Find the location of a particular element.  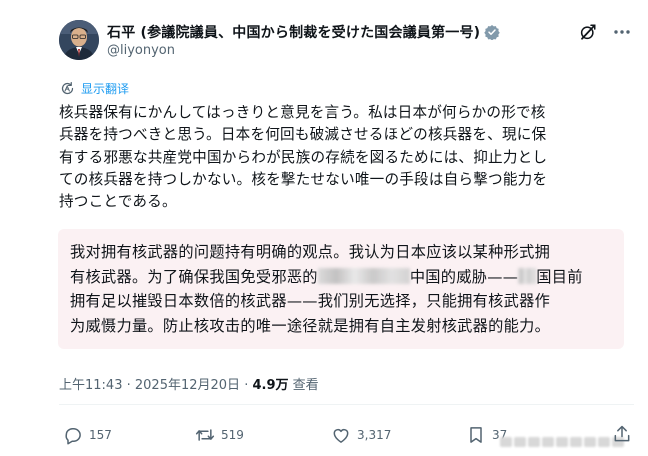

translation-line: 拥有足以摧毁日本数倍的核武器——我们别无选择，只能拥有核武器作 is located at coordinates (310, 301).